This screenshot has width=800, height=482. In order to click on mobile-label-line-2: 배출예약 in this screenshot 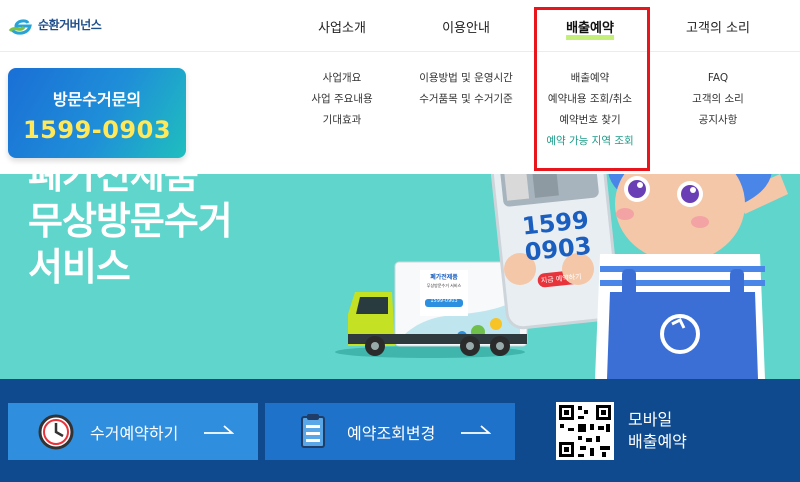, I will do `click(657, 441)`.